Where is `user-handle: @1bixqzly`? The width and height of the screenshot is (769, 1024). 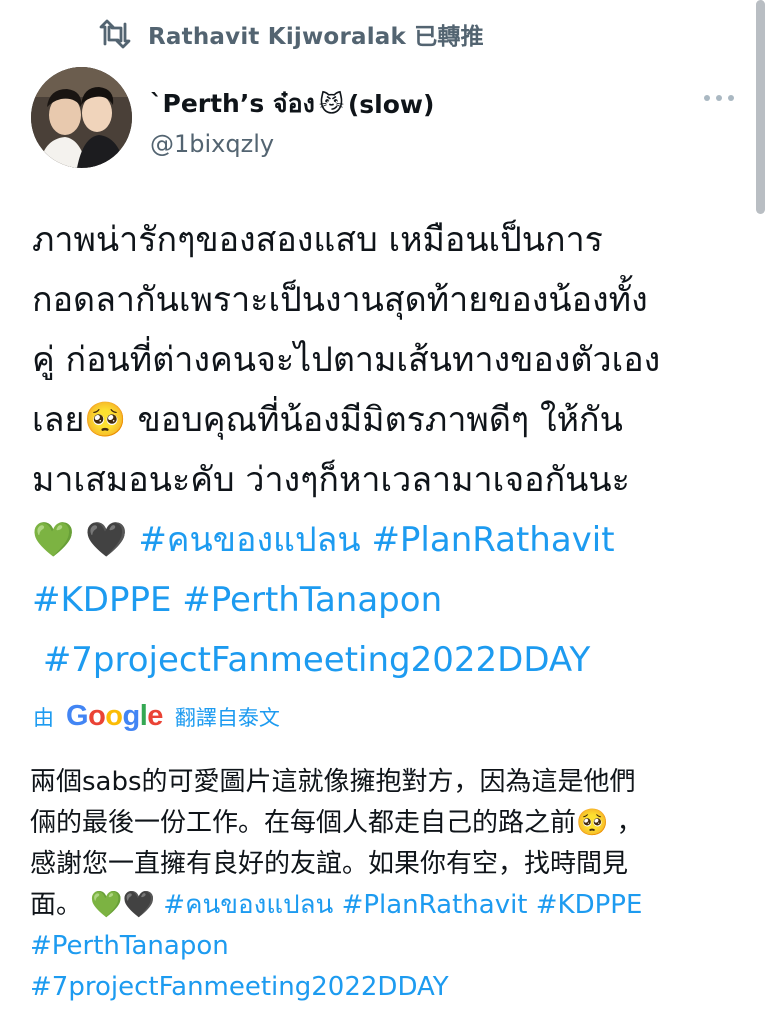 user-handle: @1bixqzly is located at coordinates (292, 144).